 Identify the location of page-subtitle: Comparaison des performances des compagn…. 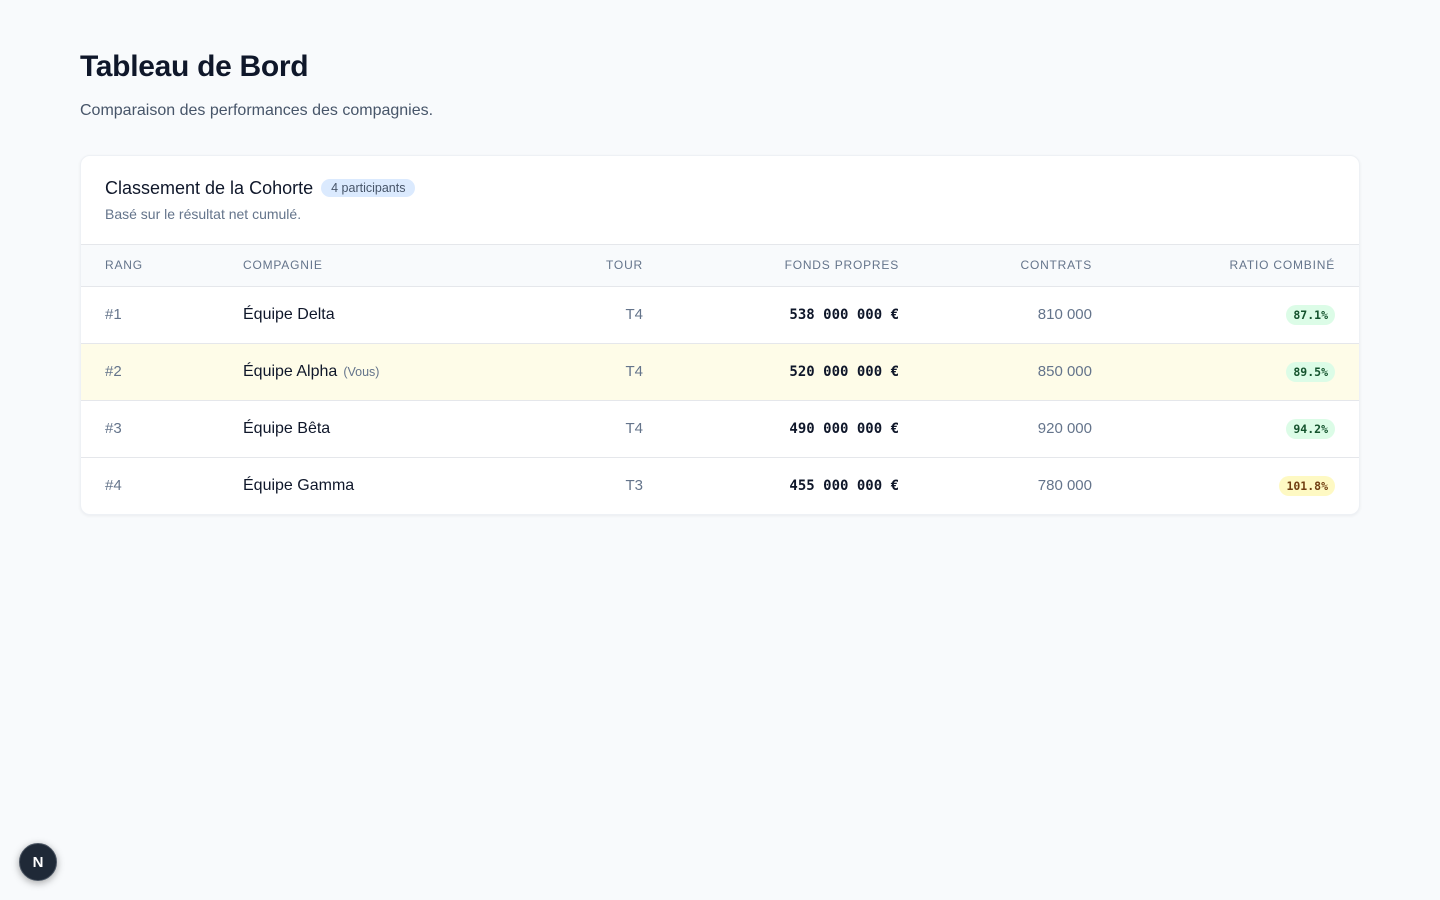
(257, 110).